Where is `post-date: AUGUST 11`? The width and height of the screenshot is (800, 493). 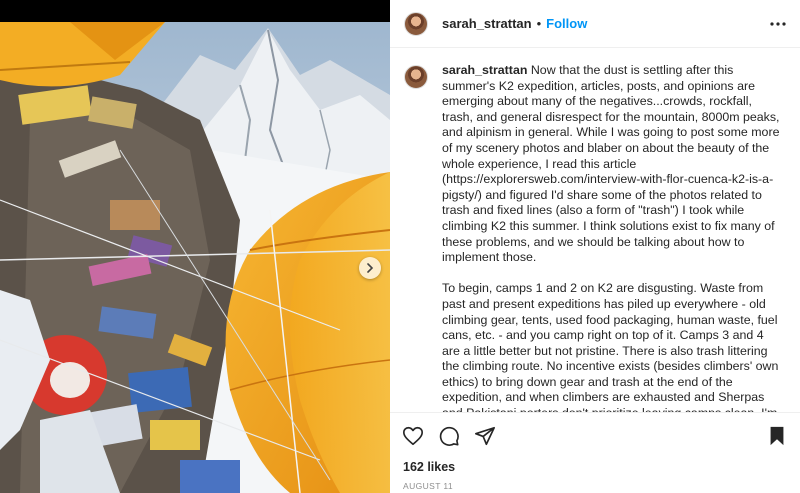 post-date: AUGUST 11 is located at coordinates (428, 486).